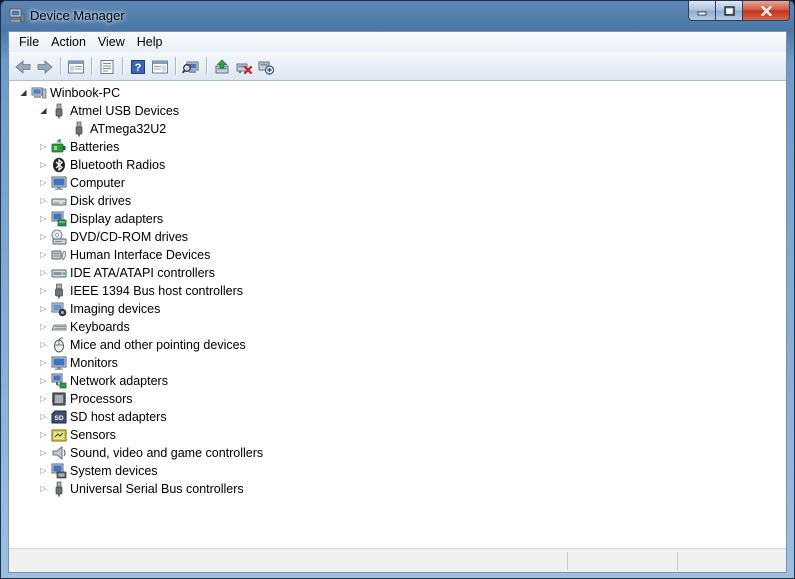 This screenshot has width=795, height=579. I want to click on status-pane, so click(567, 561).